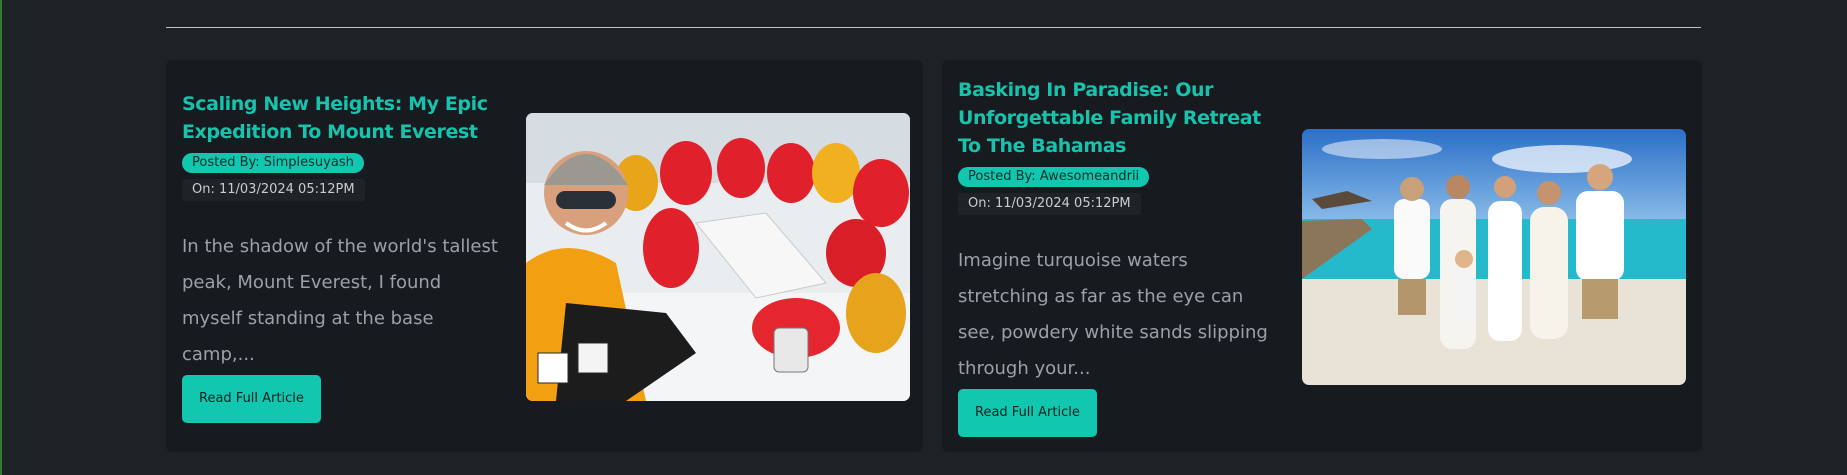  What do you see at coordinates (1054, 177) in the screenshot?
I see `posted-by-badge: Posted By: Awesomeandrii` at bounding box center [1054, 177].